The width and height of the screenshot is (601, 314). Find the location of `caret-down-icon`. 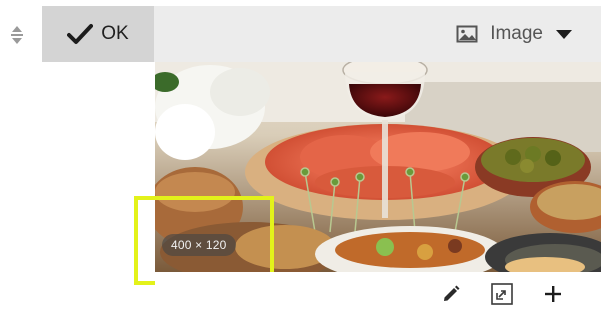

caret-down-icon is located at coordinates (564, 34).